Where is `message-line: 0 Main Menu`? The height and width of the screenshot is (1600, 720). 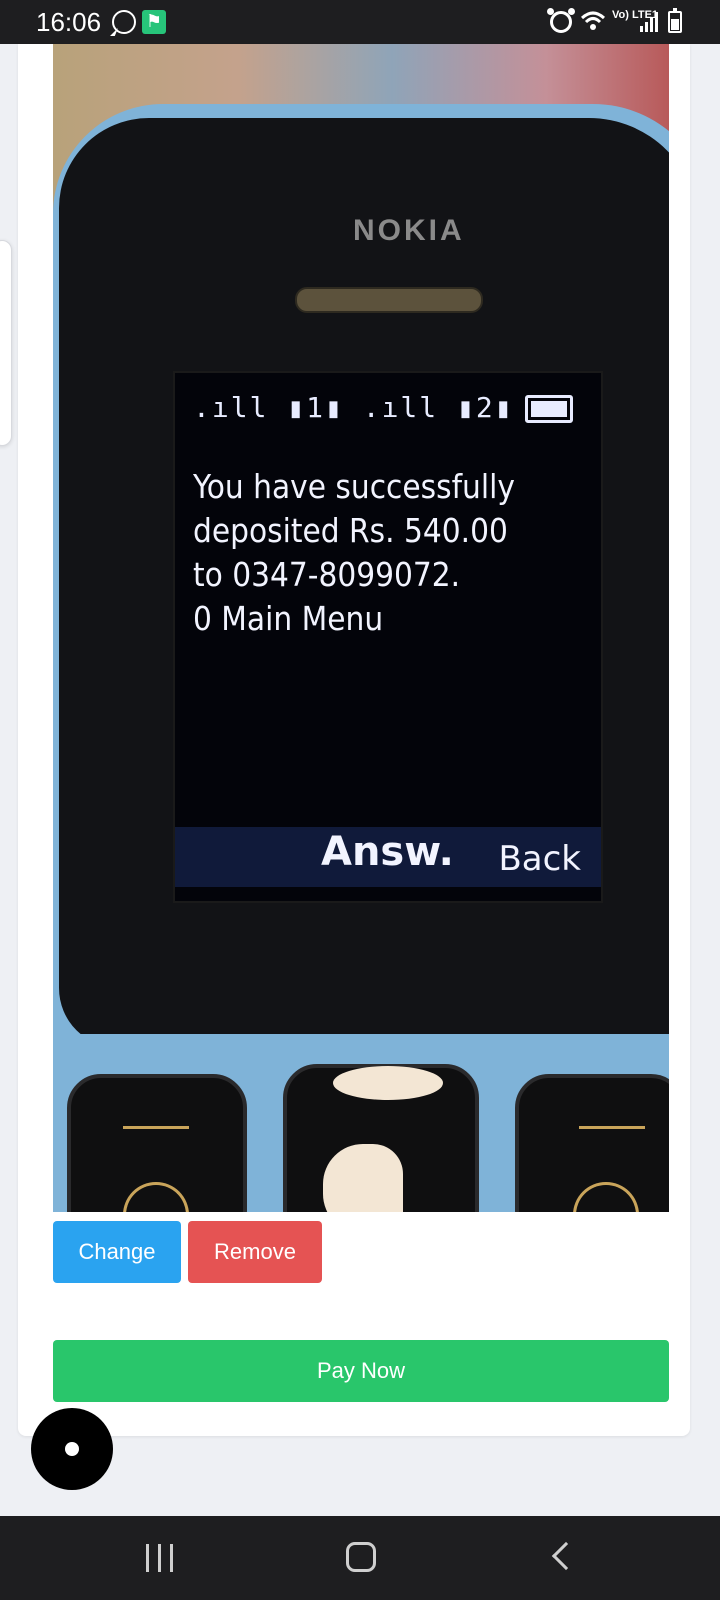
message-line: 0 Main Menu is located at coordinates (288, 618).